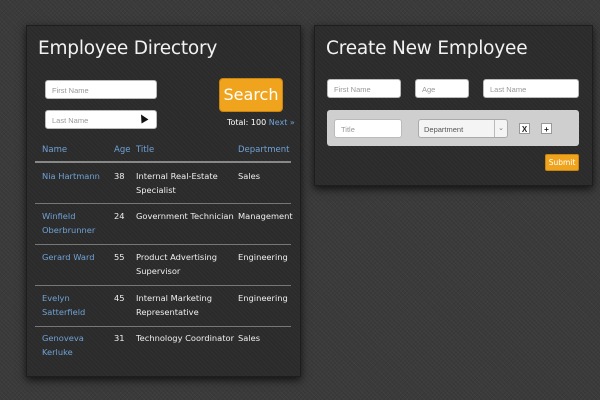  What do you see at coordinates (546, 128) in the screenshot?
I see `add-row-button: +` at bounding box center [546, 128].